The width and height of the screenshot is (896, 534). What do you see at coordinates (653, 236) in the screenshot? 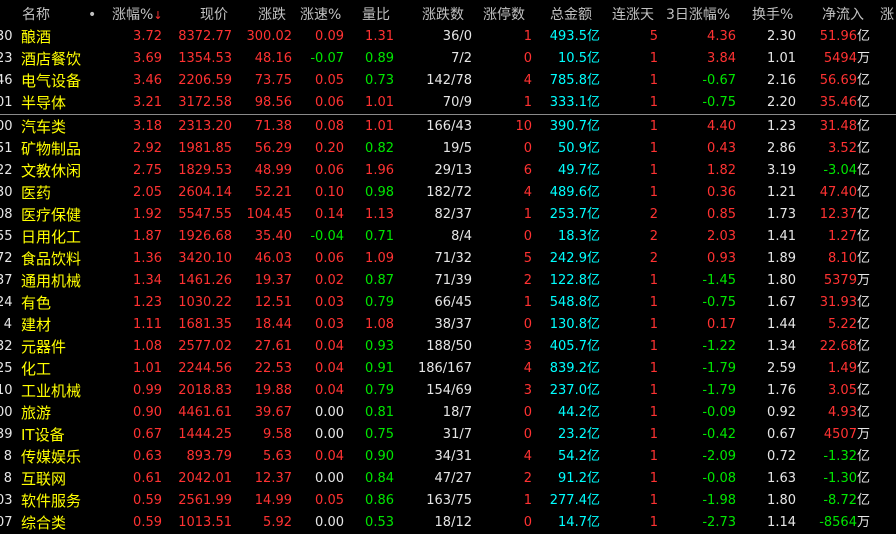
I see `row-consec-days: 2` at bounding box center [653, 236].